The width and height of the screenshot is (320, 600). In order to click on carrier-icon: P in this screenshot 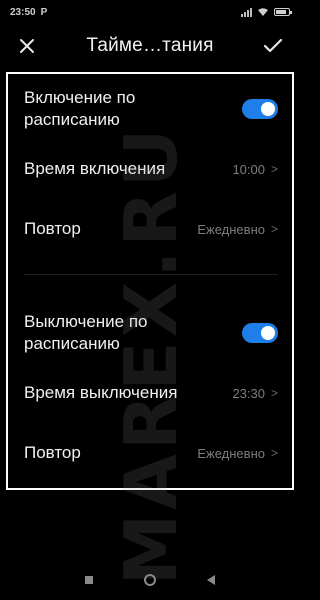, I will do `click(44, 12)`.